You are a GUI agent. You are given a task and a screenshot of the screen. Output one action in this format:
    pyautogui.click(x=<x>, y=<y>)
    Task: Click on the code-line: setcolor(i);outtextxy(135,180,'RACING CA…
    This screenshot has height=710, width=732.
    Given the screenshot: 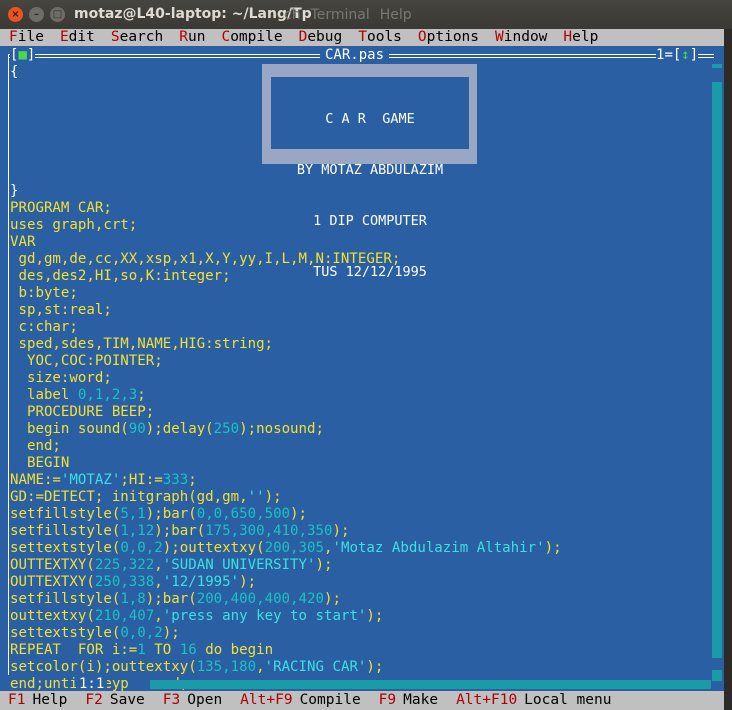 What is the action you would take?
    pyautogui.click(x=360, y=667)
    